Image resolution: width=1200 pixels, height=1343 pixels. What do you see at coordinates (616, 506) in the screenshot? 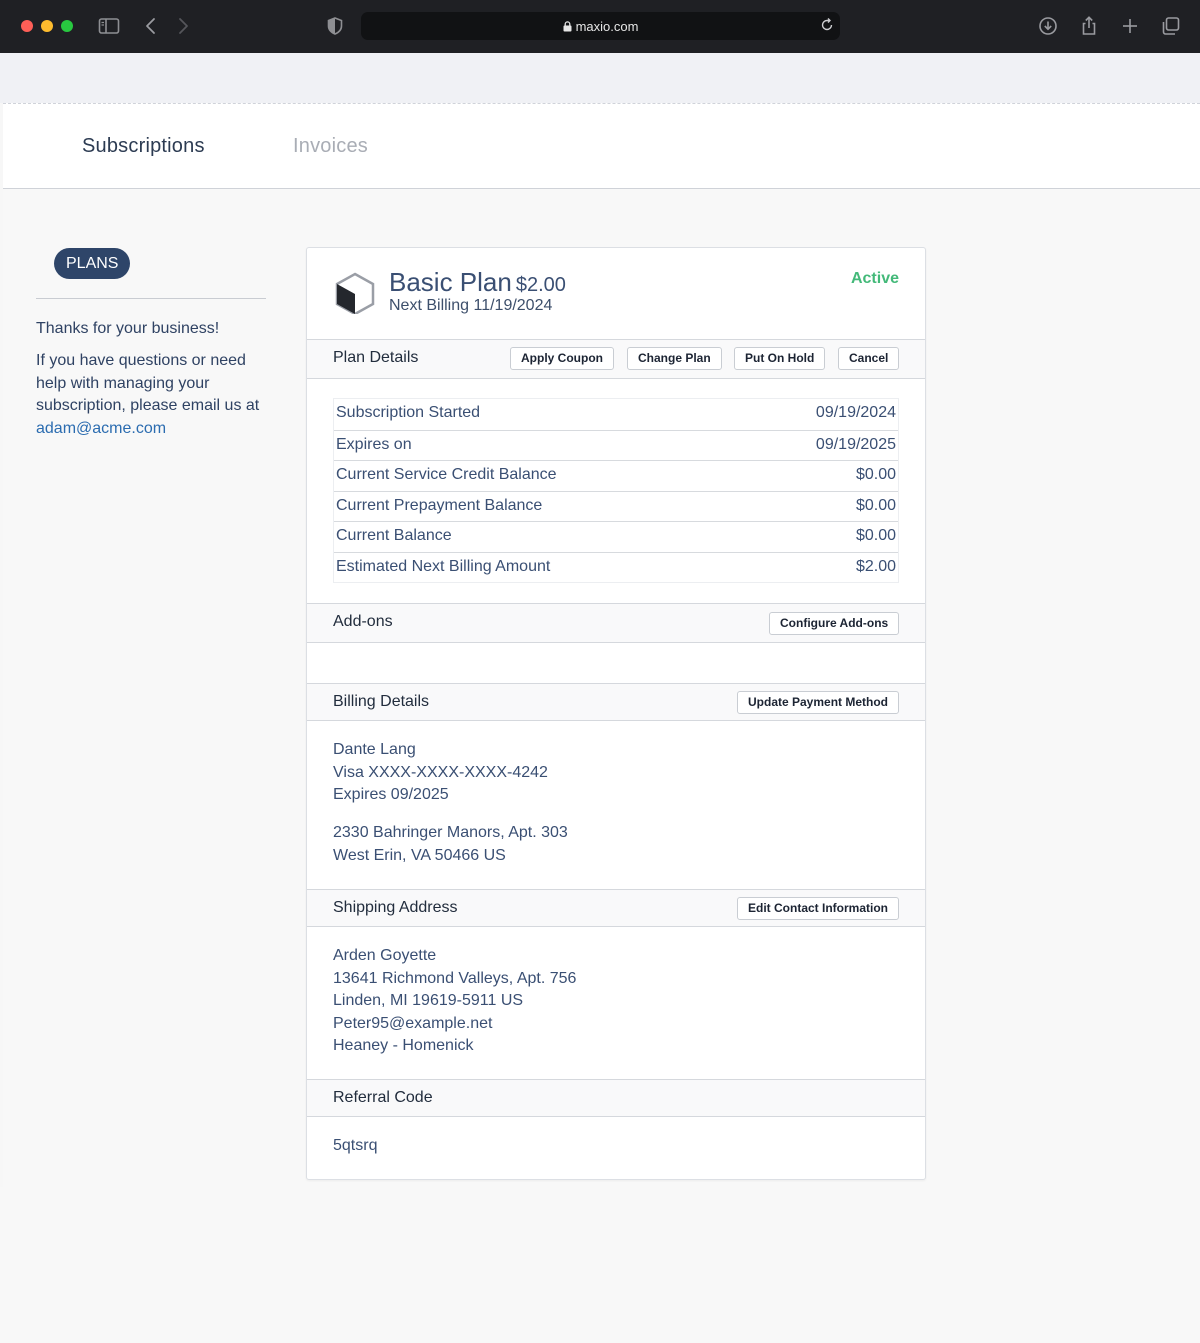
I see `table-row: Current Prepayment Balance $0.00` at bounding box center [616, 506].